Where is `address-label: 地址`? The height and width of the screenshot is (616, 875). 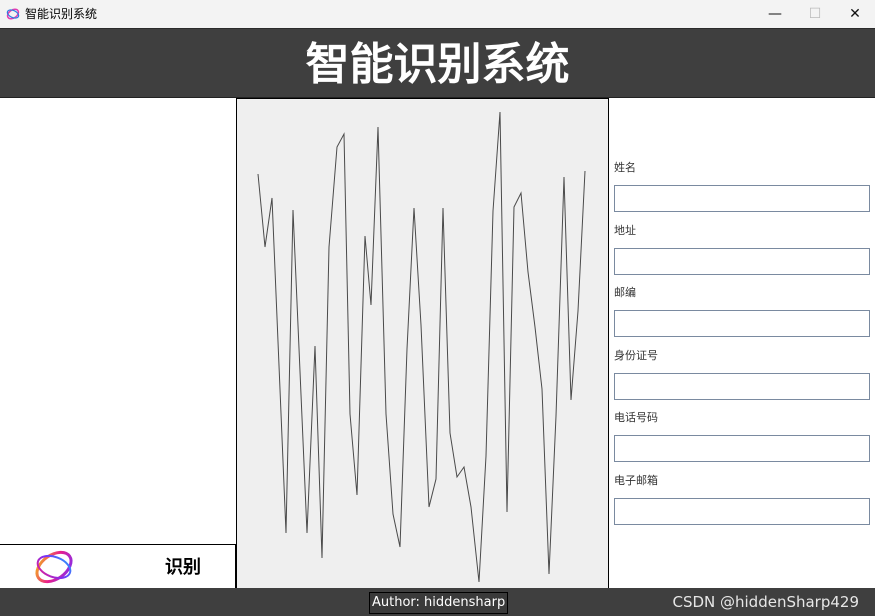 address-label: 地址 is located at coordinates (625, 230).